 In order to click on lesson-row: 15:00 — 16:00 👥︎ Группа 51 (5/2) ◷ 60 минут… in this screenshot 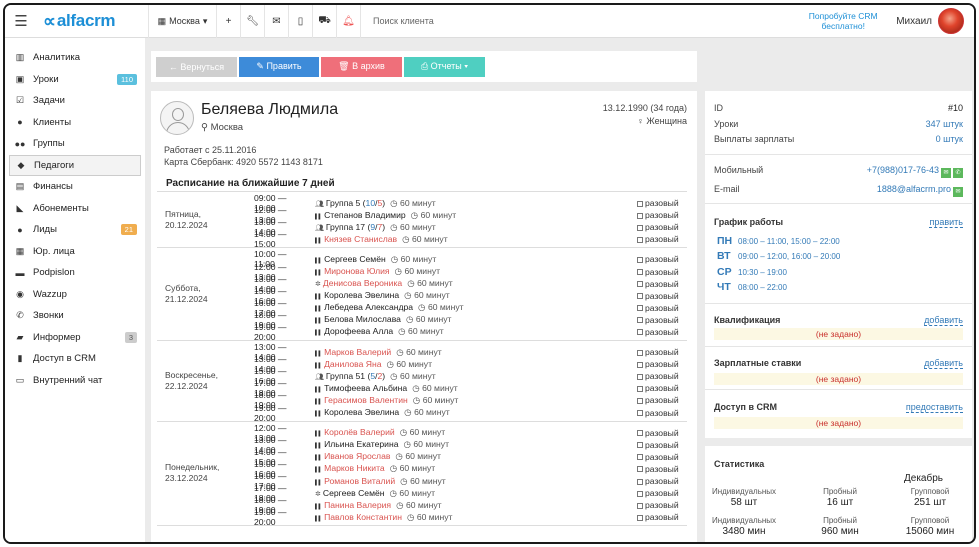, I will do `click(422, 376)`.